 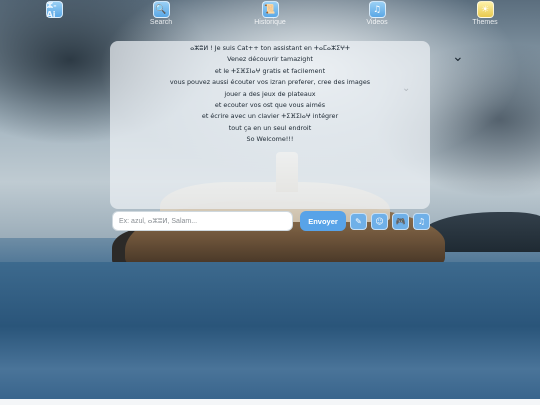 I want to click on nav-item-videos: ♫ Videos, so click(x=377, y=16).